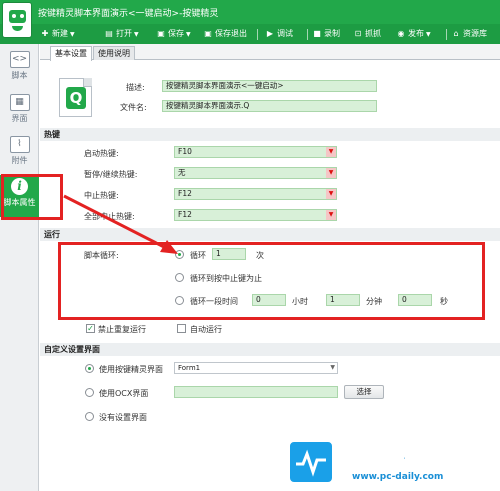 The image size is (500, 491). I want to click on code-icon: <>, so click(19, 59).